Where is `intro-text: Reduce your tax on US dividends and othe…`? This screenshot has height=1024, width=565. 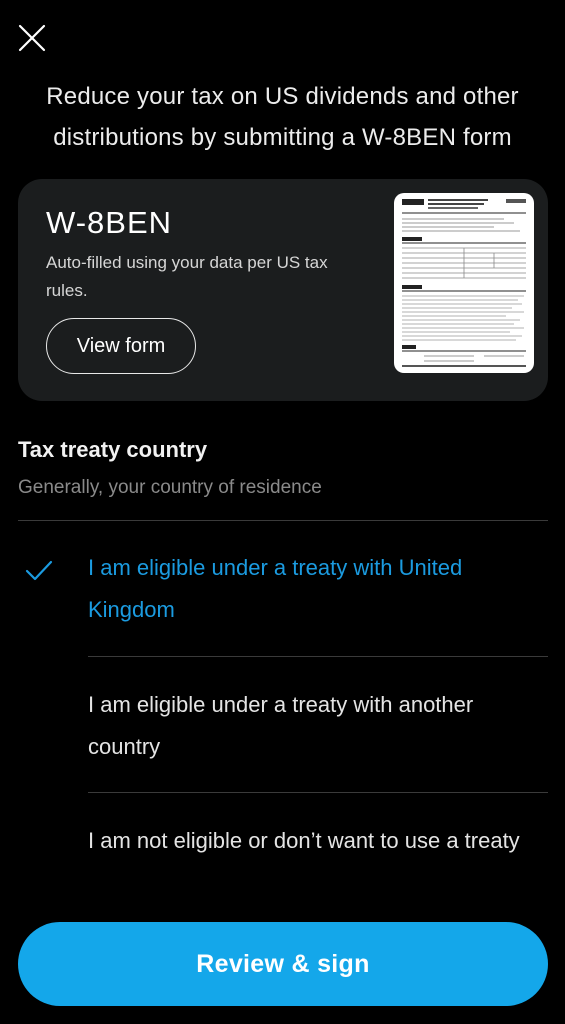
intro-text: Reduce your tax on US dividends and othe… is located at coordinates (282, 117).